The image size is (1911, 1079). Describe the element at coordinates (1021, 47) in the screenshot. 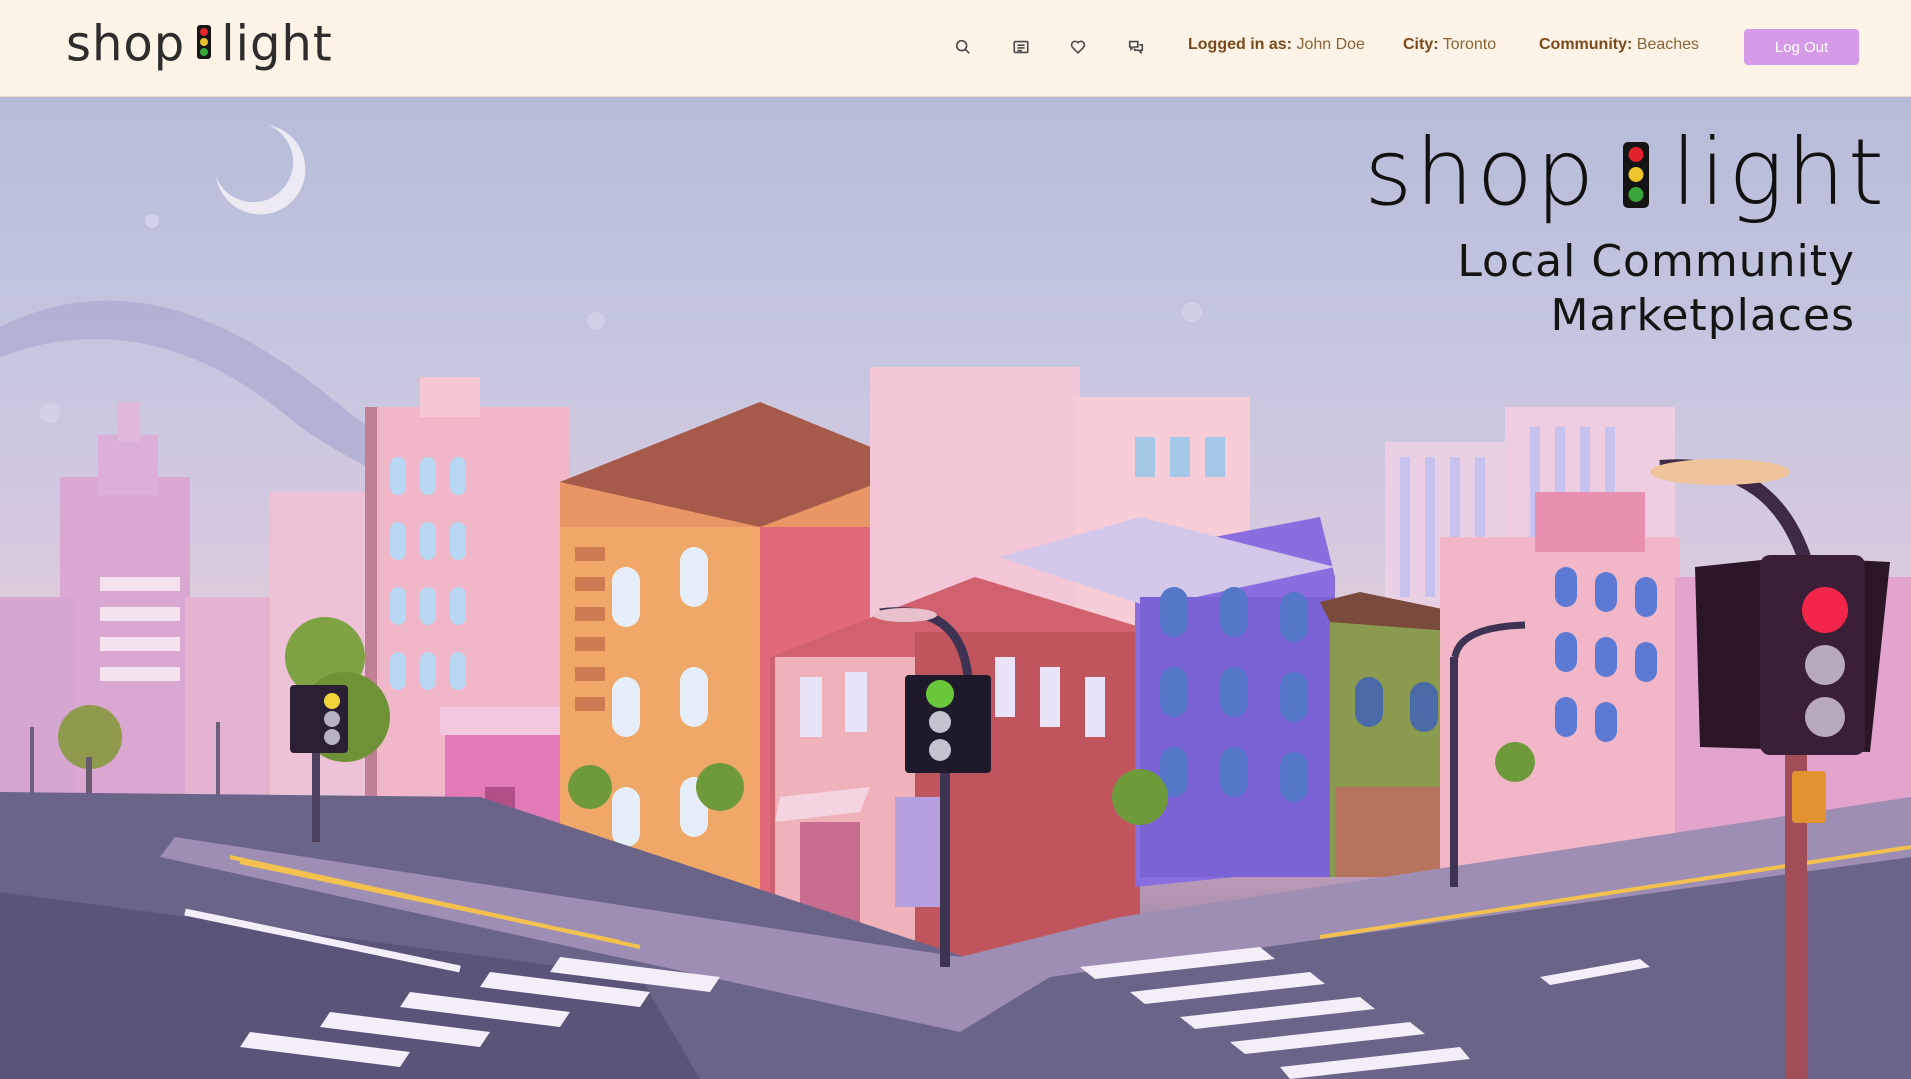

I see `list-icon` at that location.